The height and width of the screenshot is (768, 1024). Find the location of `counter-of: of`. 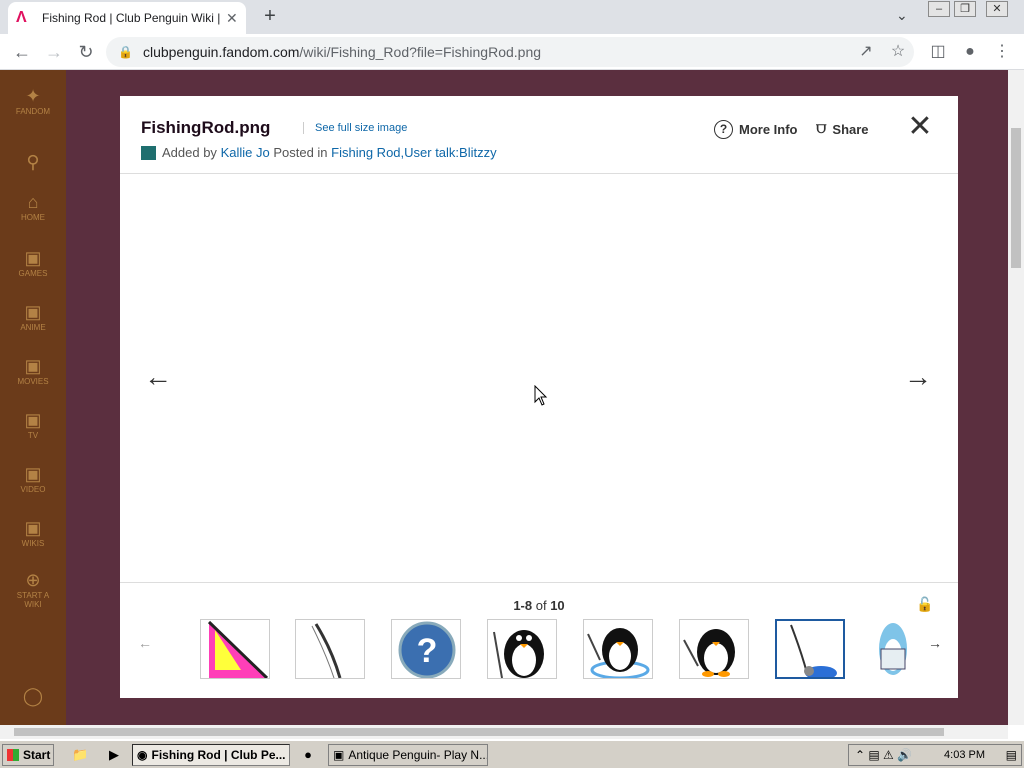

counter-of: of is located at coordinates (541, 605).